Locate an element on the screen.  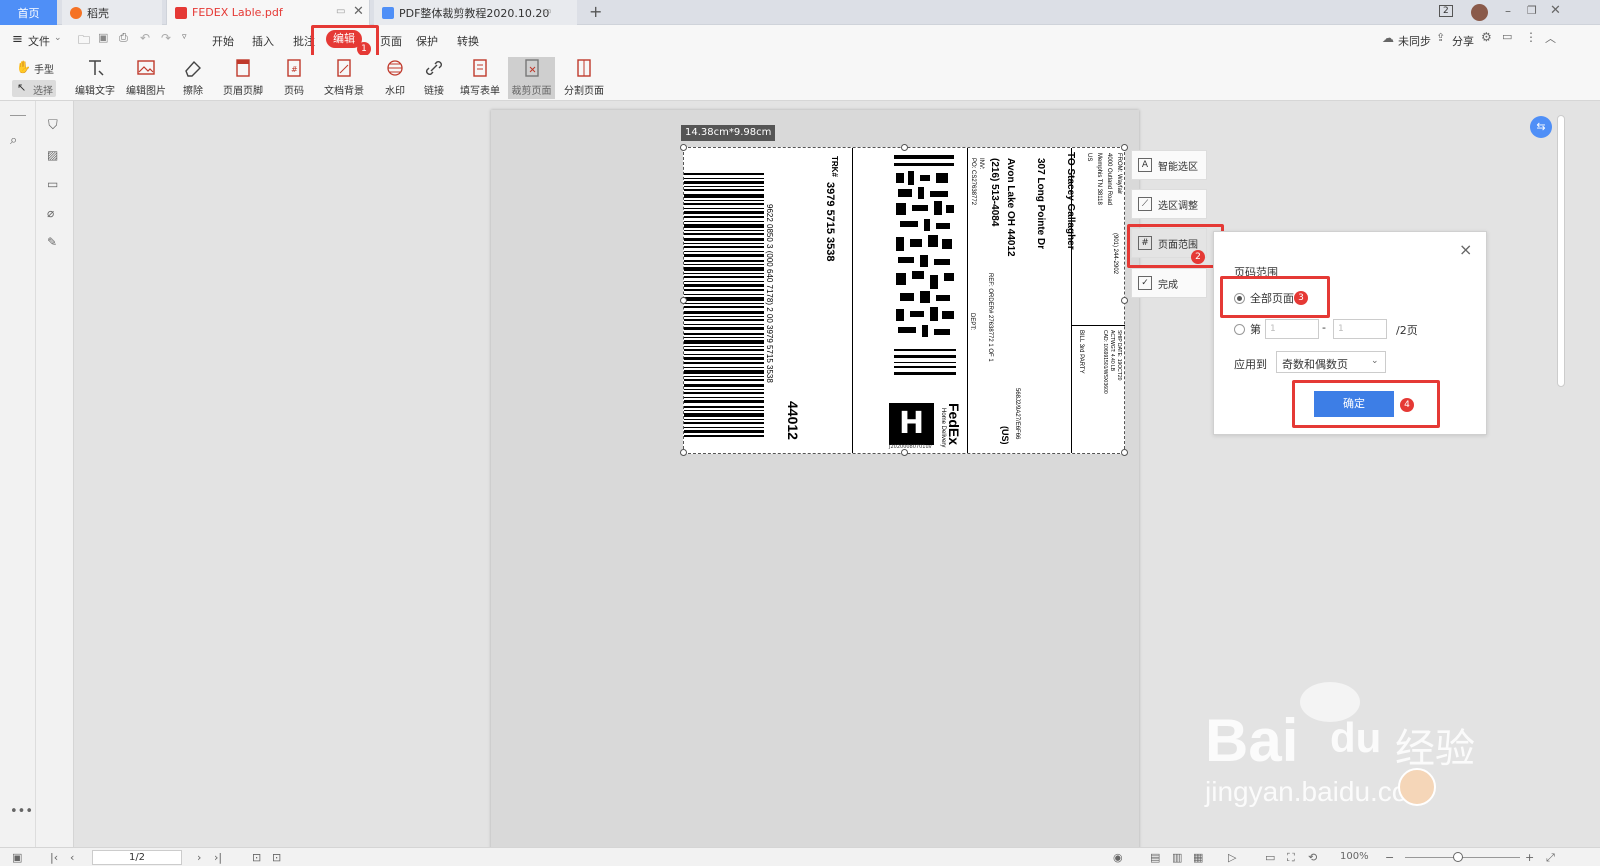
range-to-input: 1 is located at coordinates (1360, 329).